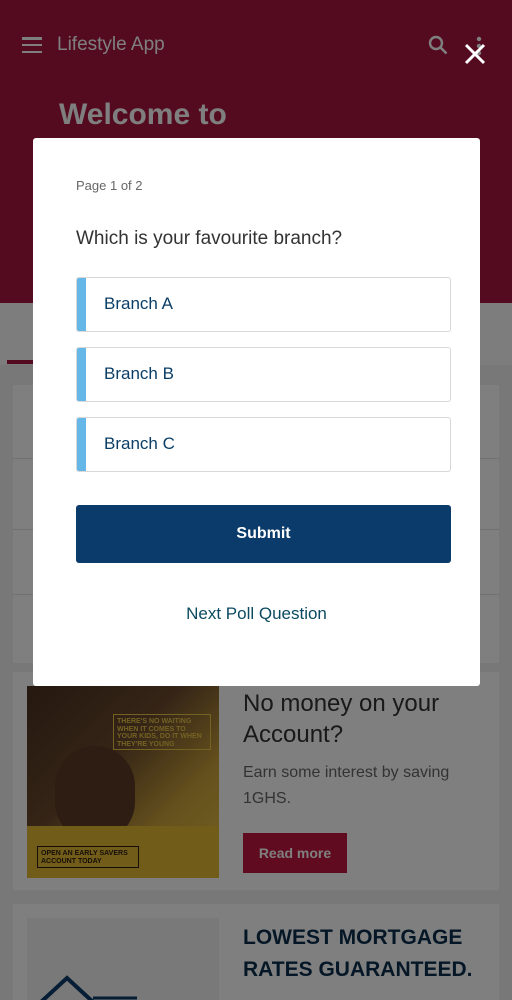 The width and height of the screenshot is (512, 1000). I want to click on poll-option-branch-a: Branch A, so click(263, 304).